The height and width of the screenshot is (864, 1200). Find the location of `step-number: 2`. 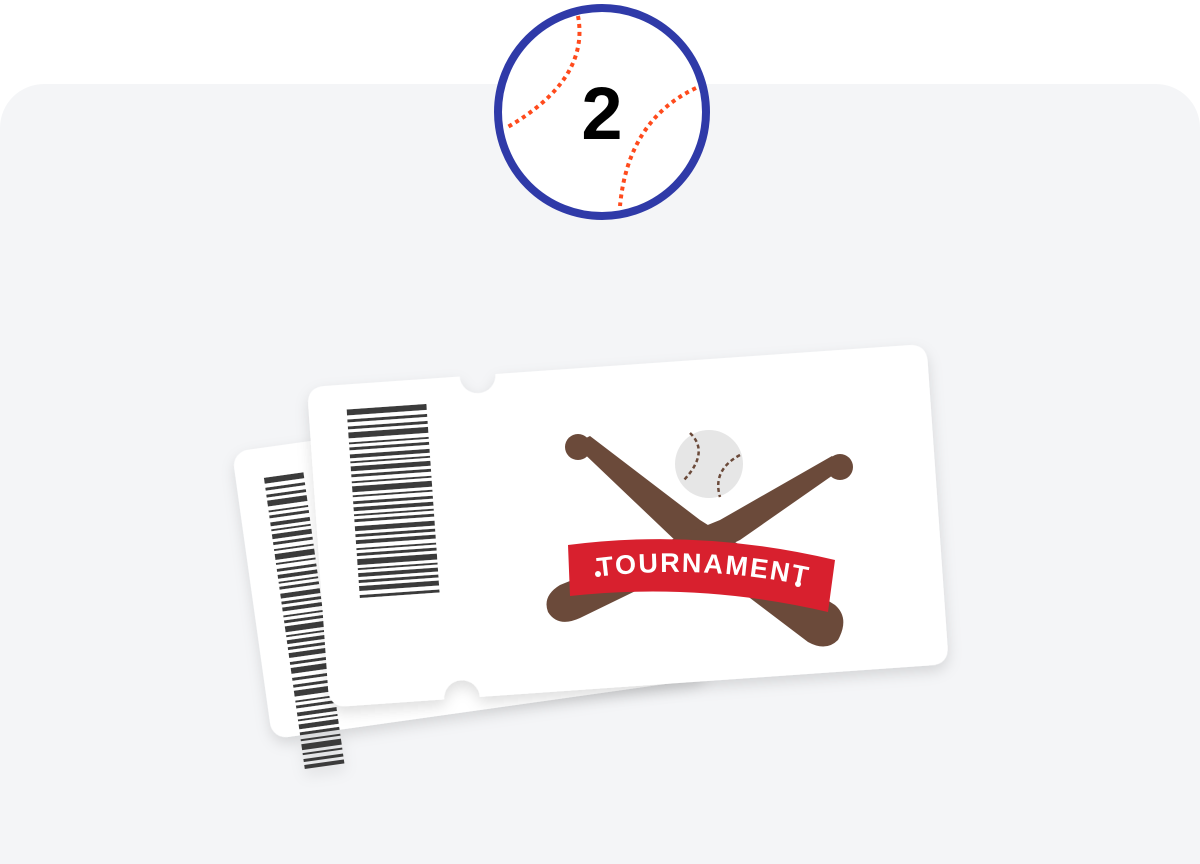

step-number: 2 is located at coordinates (601, 113).